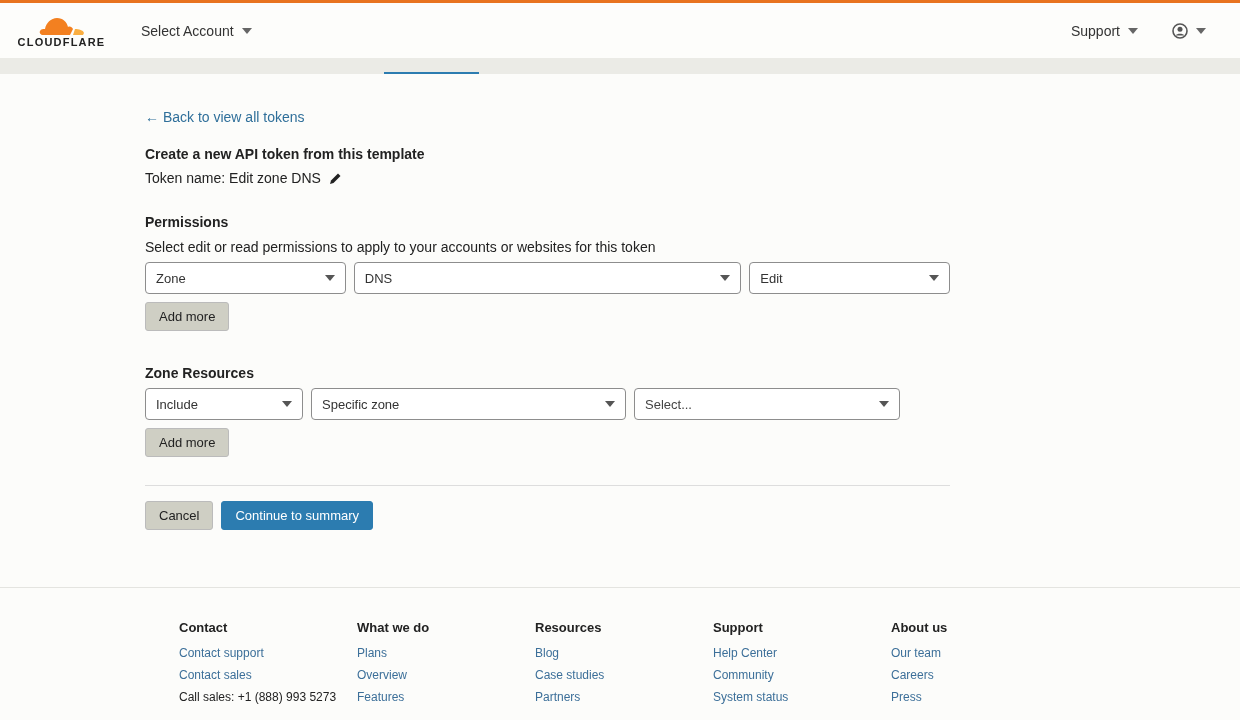 This screenshot has height=720, width=1240. I want to click on logo: CLOUDFLARE, so click(61, 30).